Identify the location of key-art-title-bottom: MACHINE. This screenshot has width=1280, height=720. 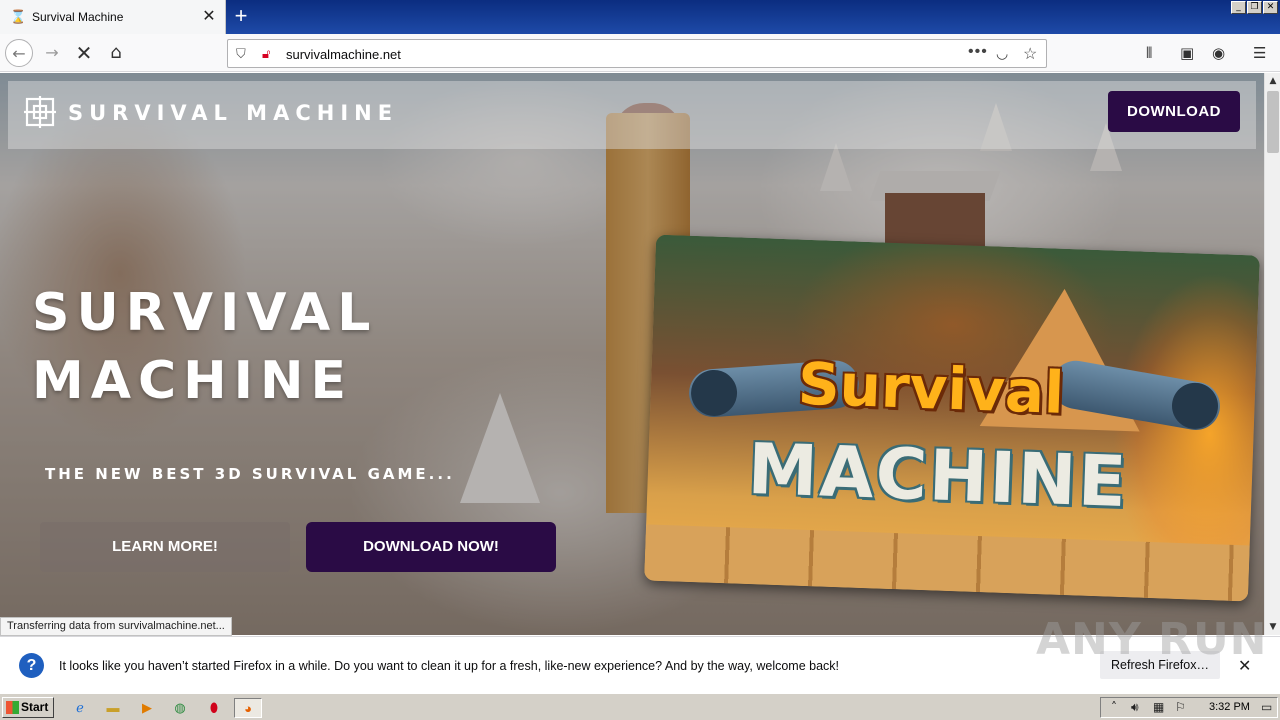
(938, 475).